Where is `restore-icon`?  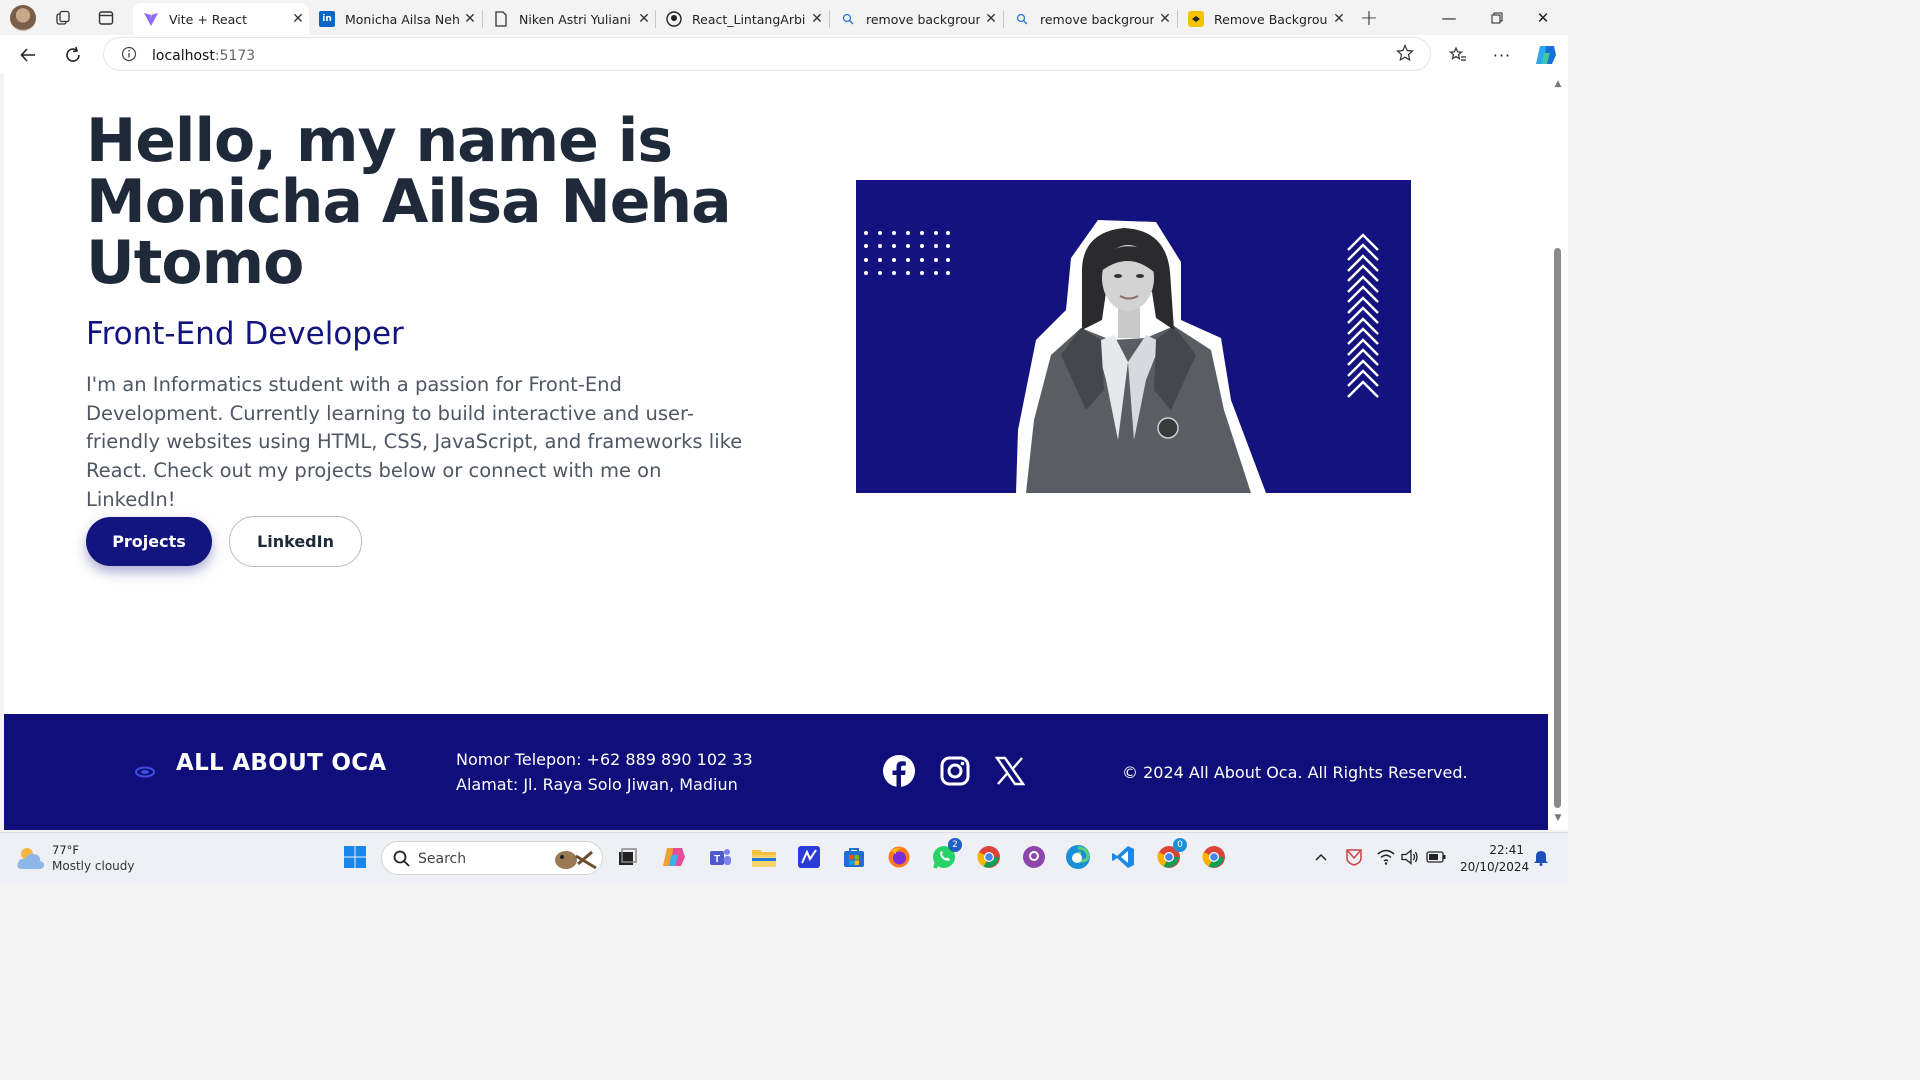
restore-icon is located at coordinates (1497, 18).